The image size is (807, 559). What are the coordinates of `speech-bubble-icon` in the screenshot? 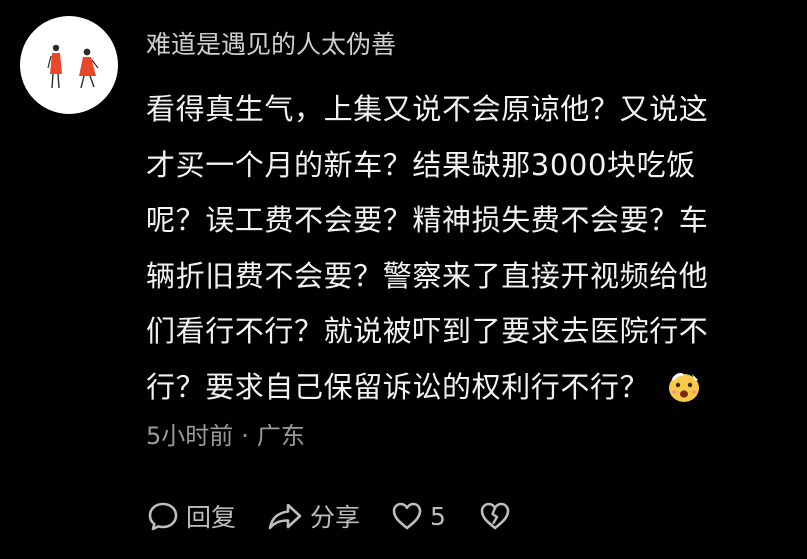 It's located at (163, 516).